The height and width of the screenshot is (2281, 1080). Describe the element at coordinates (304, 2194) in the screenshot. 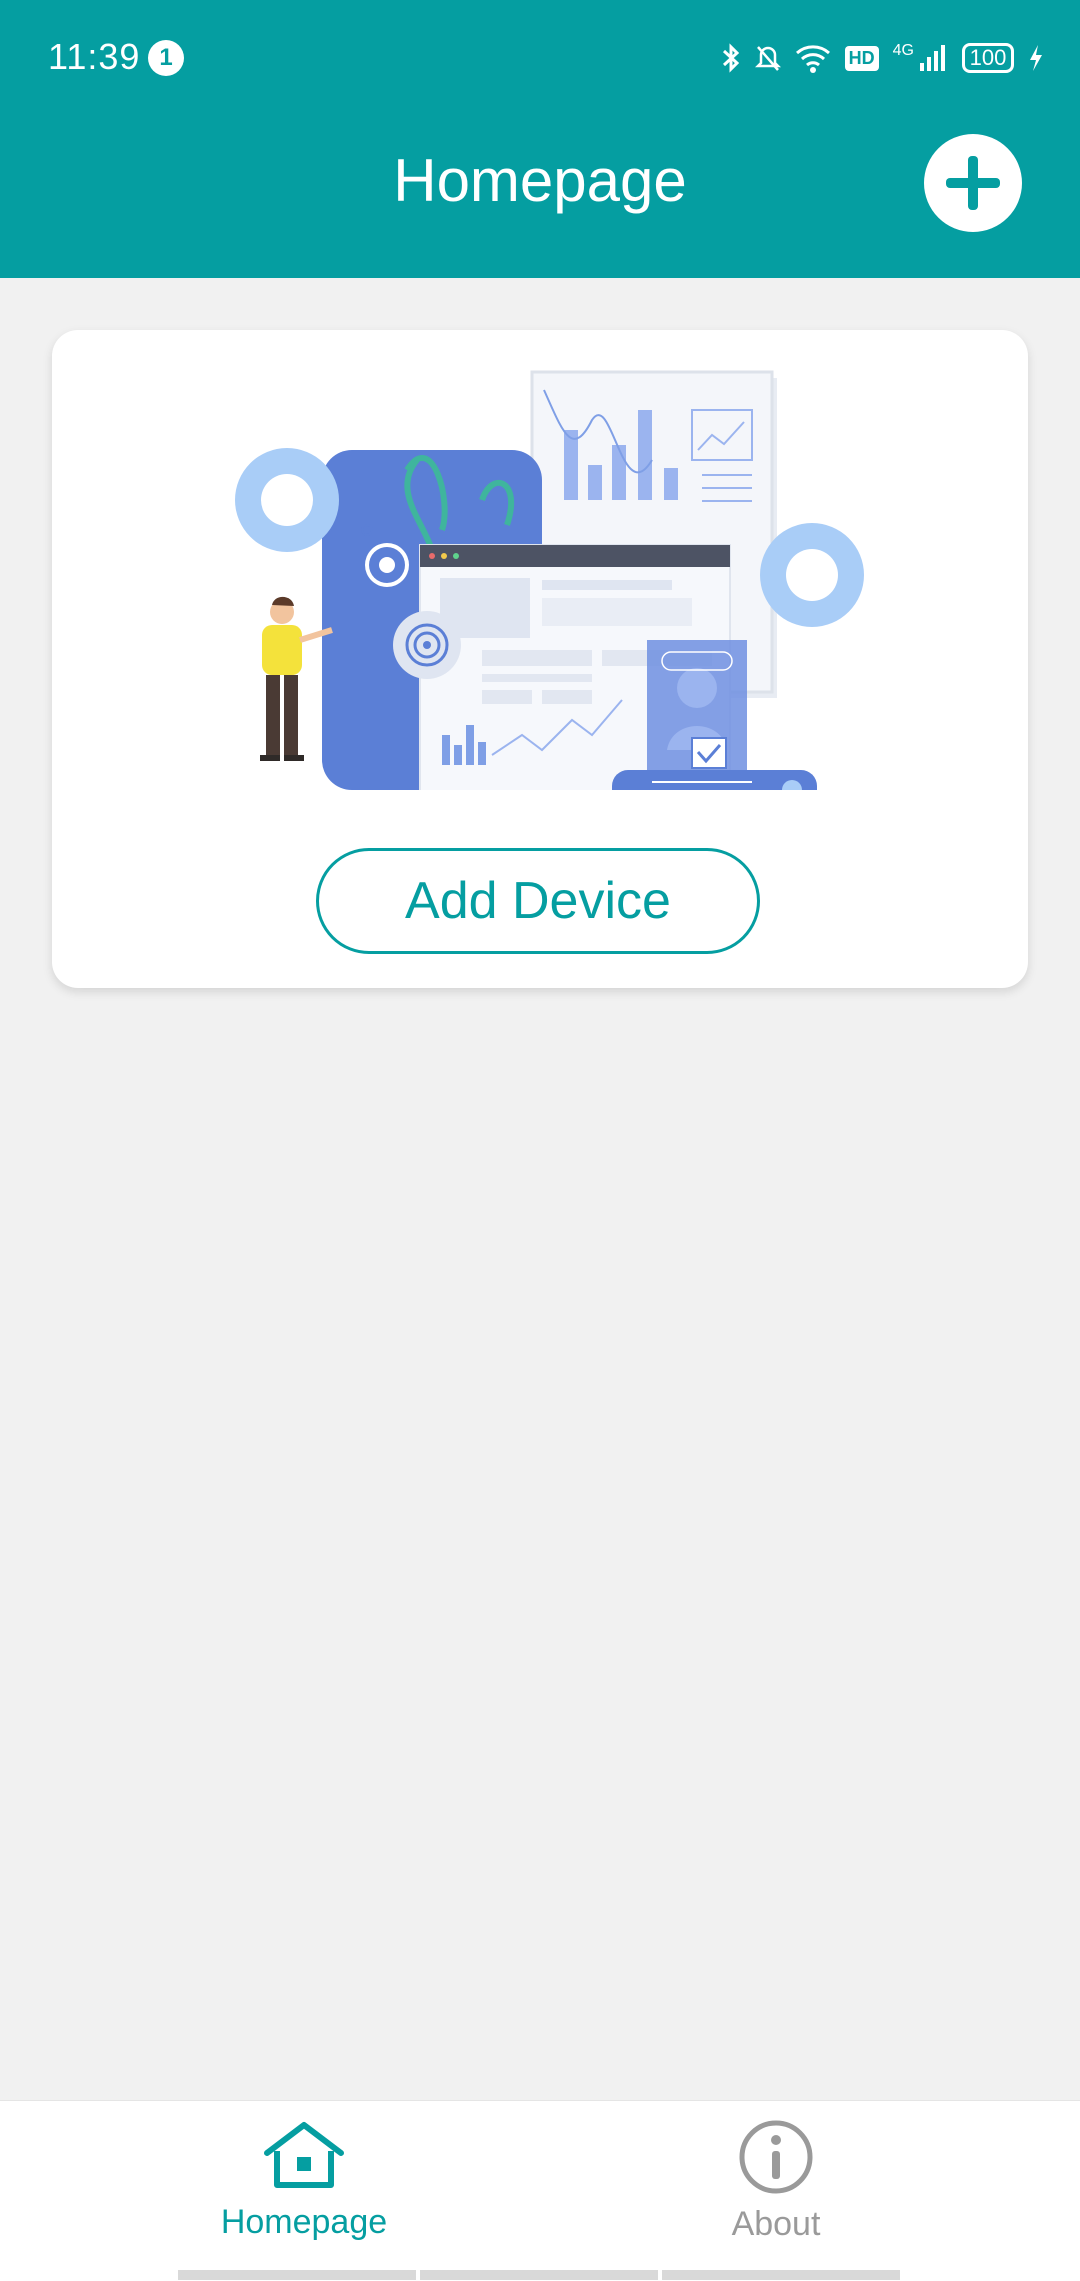

I see `nav-item-homepage: Homepage` at that location.